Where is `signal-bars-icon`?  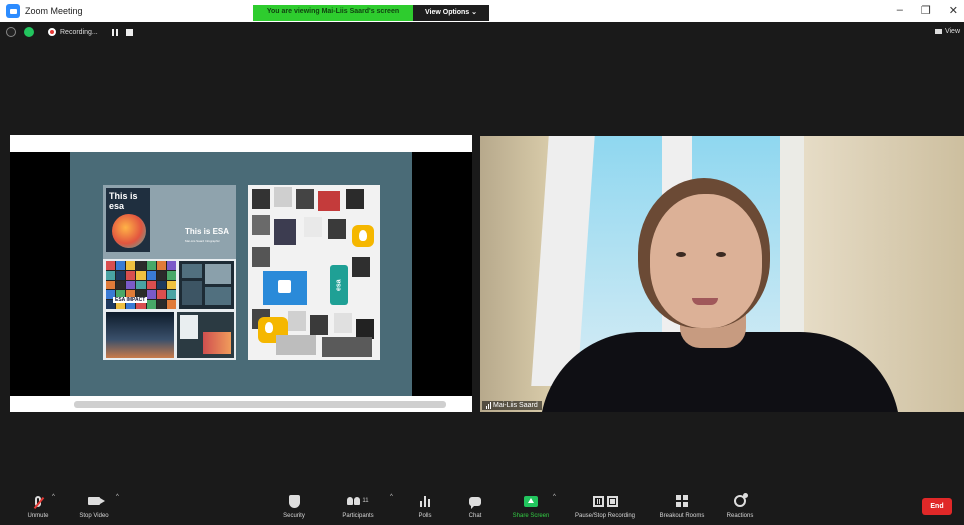
signal-bars-icon is located at coordinates (488, 405).